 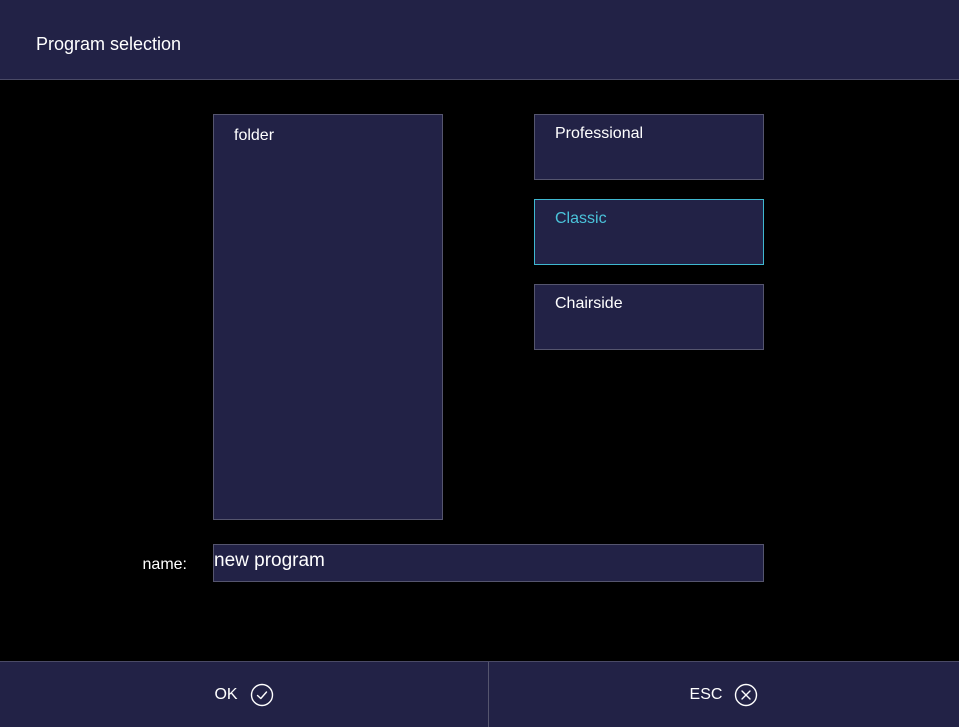 What do you see at coordinates (649, 232) in the screenshot?
I see `mode-button-classic: Classic` at bounding box center [649, 232].